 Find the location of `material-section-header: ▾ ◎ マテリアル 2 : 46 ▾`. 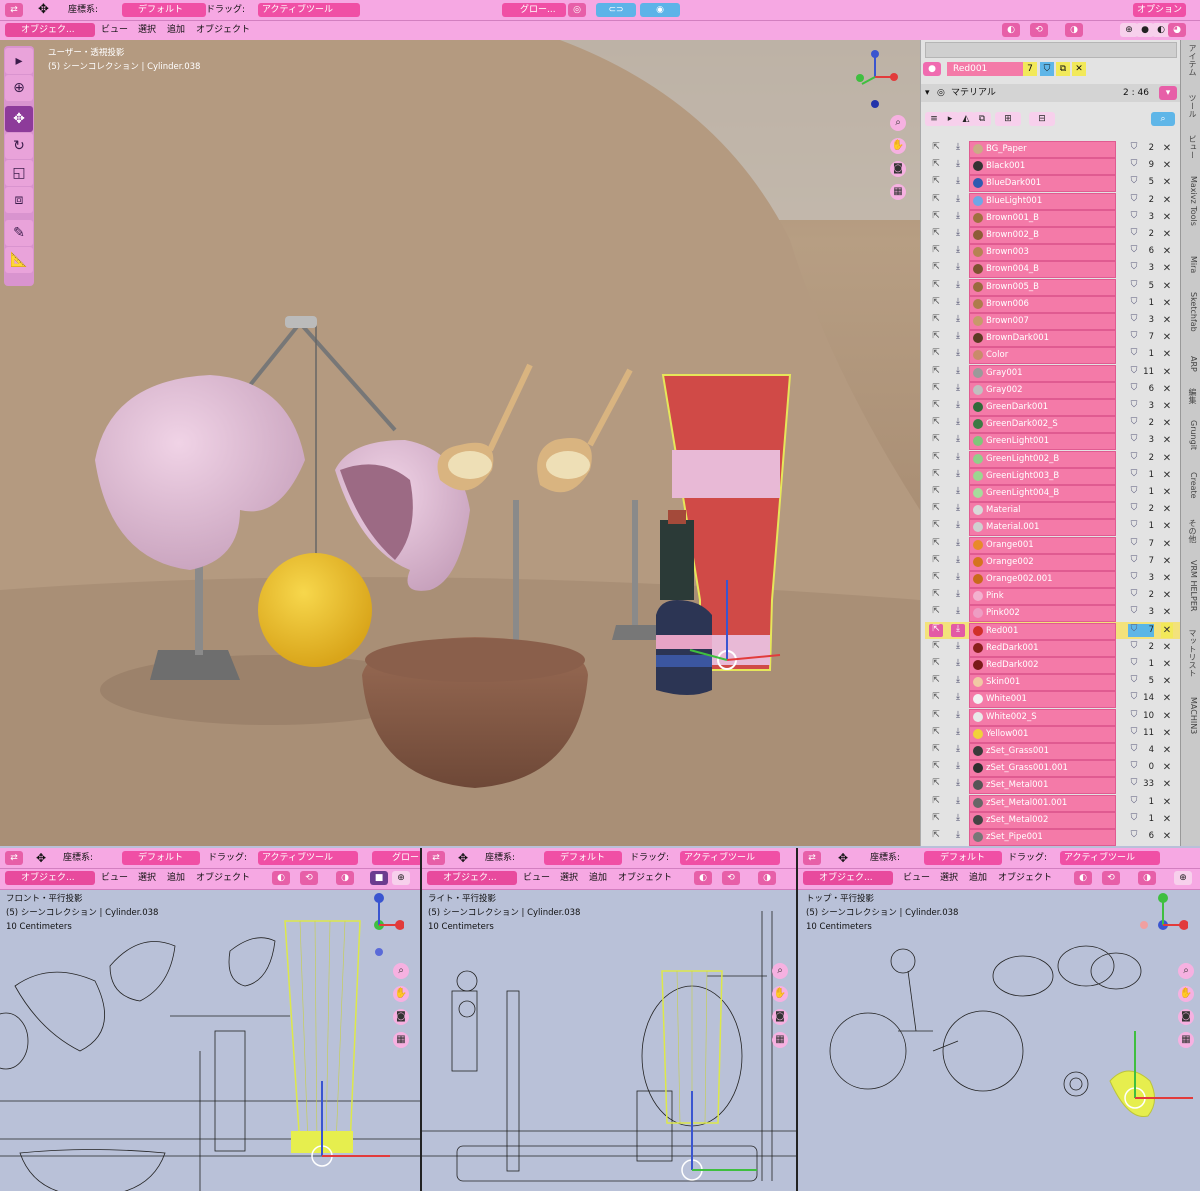

material-section-header: ▾ ◎ マテリアル 2 : 46 ▾ is located at coordinates (1051, 93).